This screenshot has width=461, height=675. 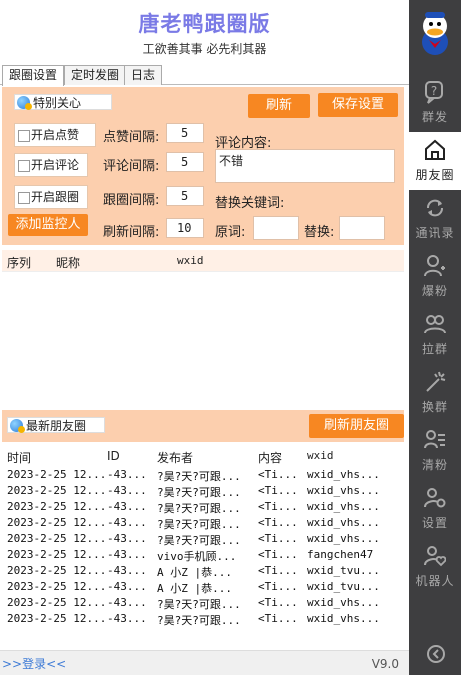 What do you see at coordinates (185, 196) in the screenshot?
I see `follow-interval-input: 5` at bounding box center [185, 196].